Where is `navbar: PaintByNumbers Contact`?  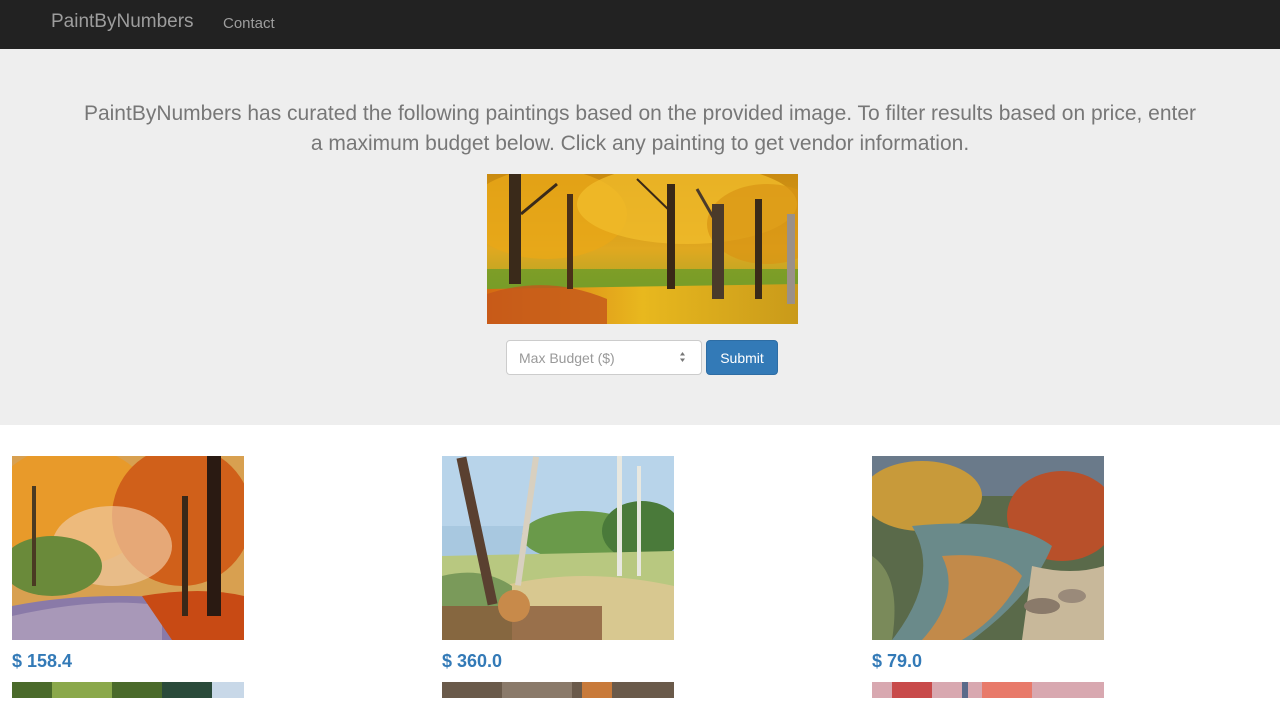
navbar: PaintByNumbers Contact is located at coordinates (640, 24).